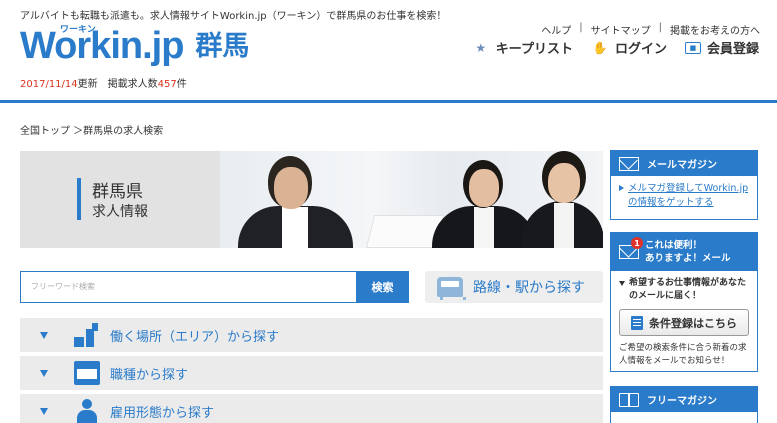  I want to click on condition-register-label: 条件登録はこちら, so click(693, 323).